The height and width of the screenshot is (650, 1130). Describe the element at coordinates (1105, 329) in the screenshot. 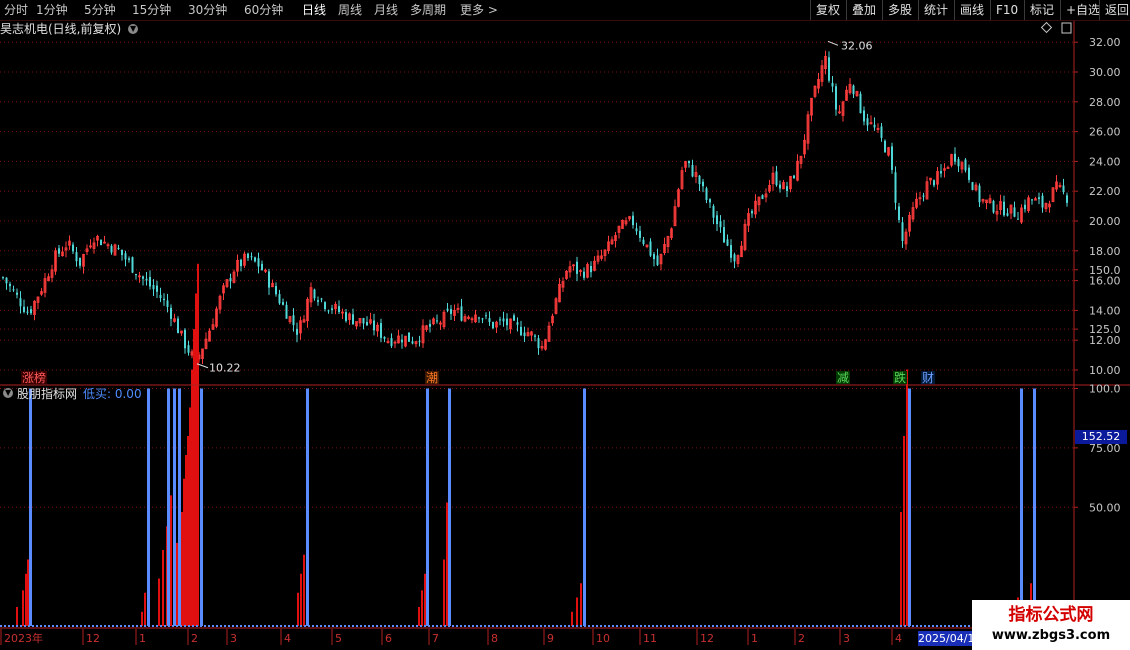

I see `indicator-y-tick-label: 125.0` at that location.